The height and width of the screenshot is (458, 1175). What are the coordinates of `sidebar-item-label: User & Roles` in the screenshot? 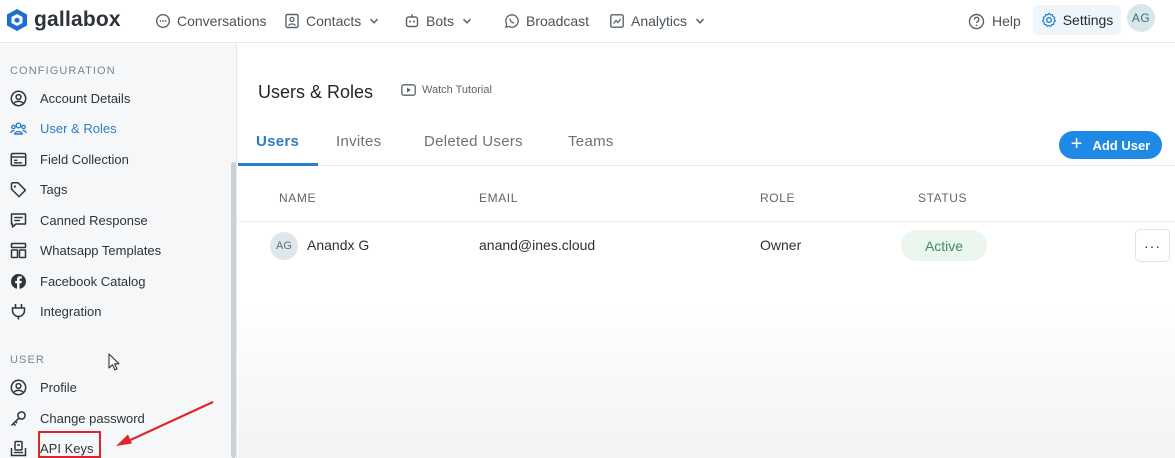 It's located at (78, 128).